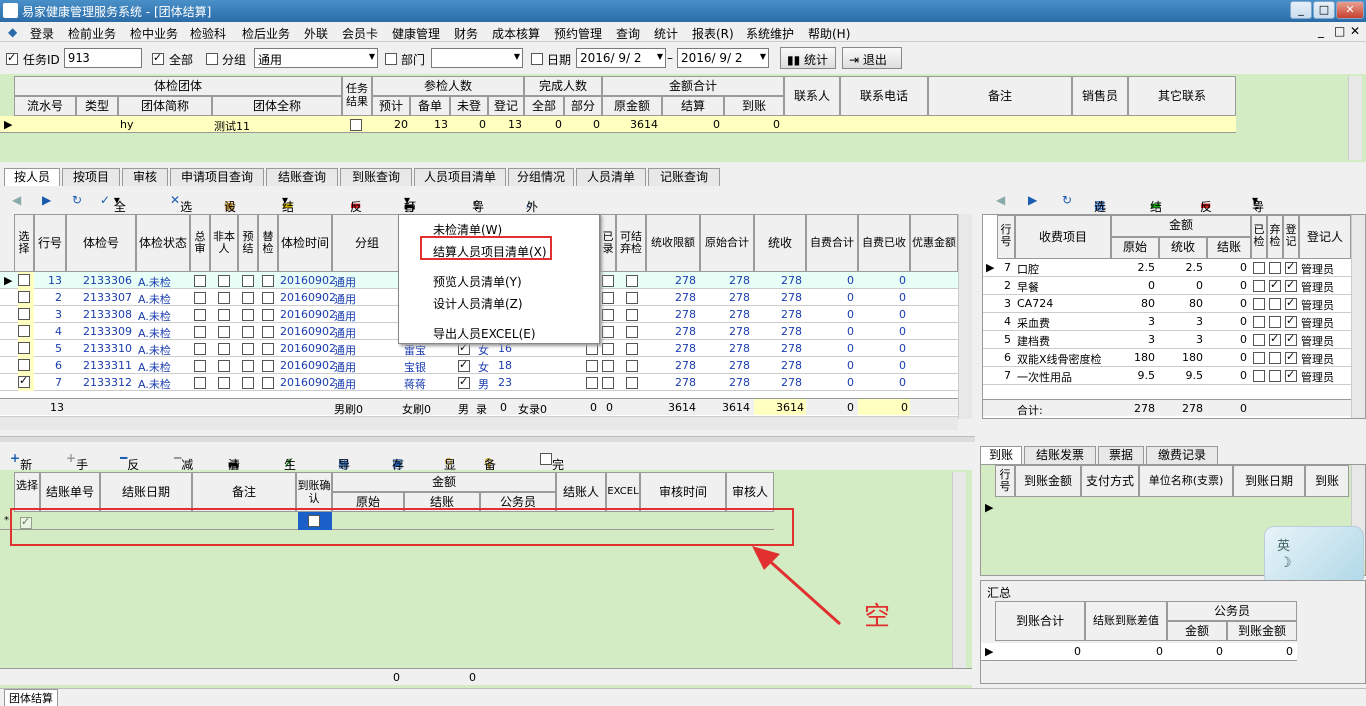 This screenshot has width=1366, height=706. Describe the element at coordinates (872, 58) in the screenshot. I see `exit-button: ⇥ 退出` at that location.